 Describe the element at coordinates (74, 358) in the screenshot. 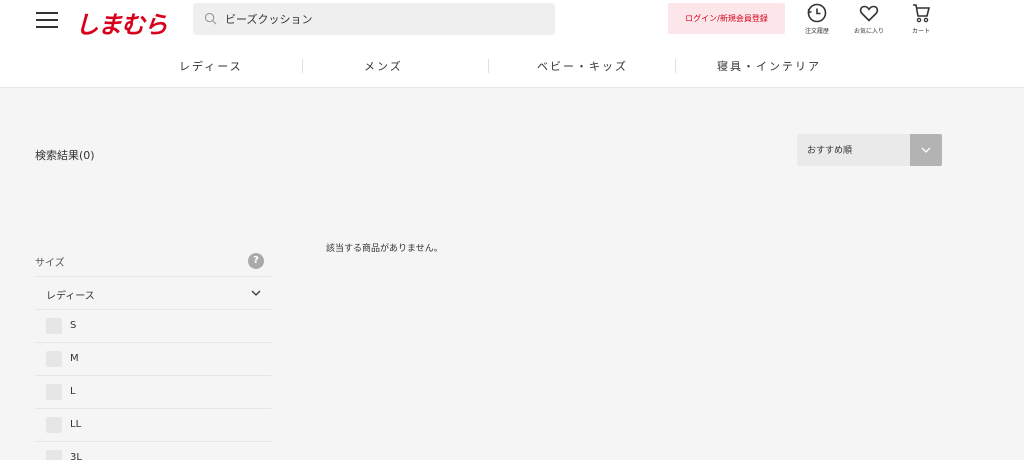

I see `size-option-label: M` at that location.